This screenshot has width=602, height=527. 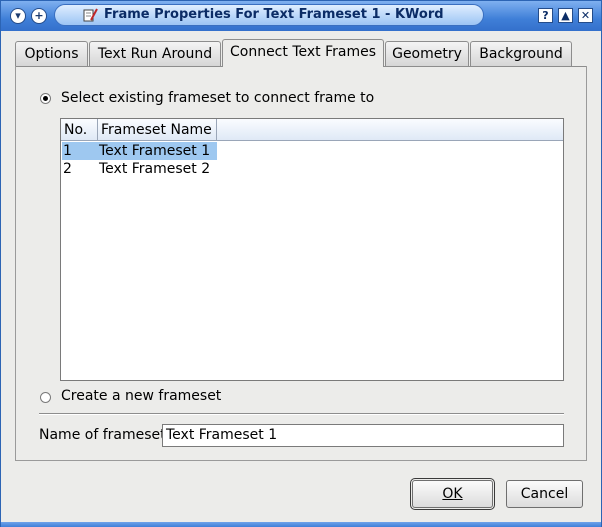 I want to click on tab-background: Background, so click(x=521, y=53).